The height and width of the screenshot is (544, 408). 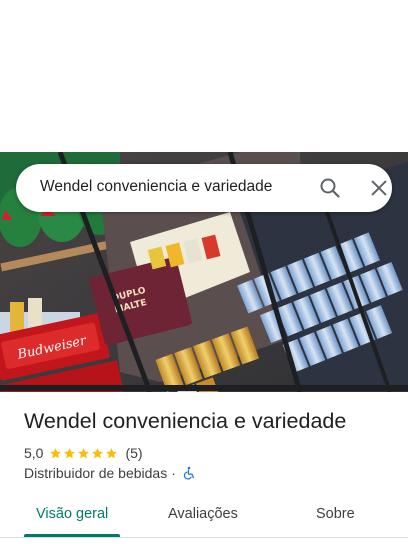 I want to click on star-rating, so click(x=84, y=453).